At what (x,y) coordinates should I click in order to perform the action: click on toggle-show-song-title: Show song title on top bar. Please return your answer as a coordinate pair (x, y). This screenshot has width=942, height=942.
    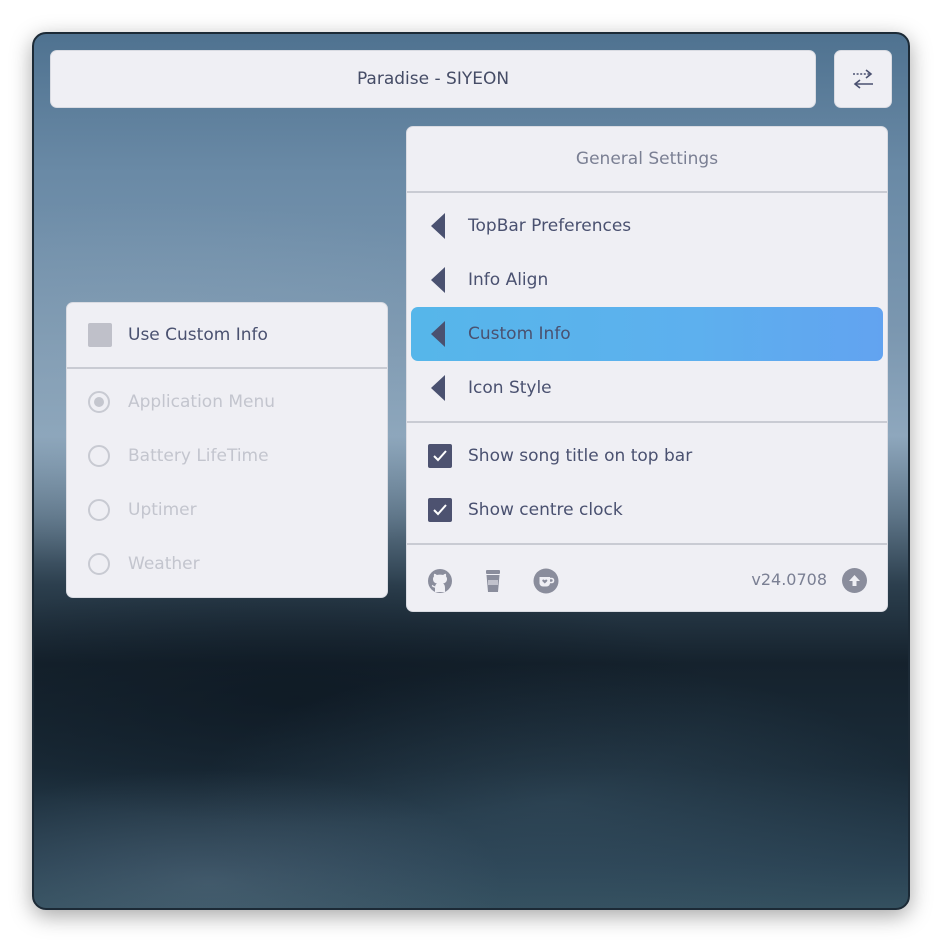
    Looking at the image, I should click on (647, 456).